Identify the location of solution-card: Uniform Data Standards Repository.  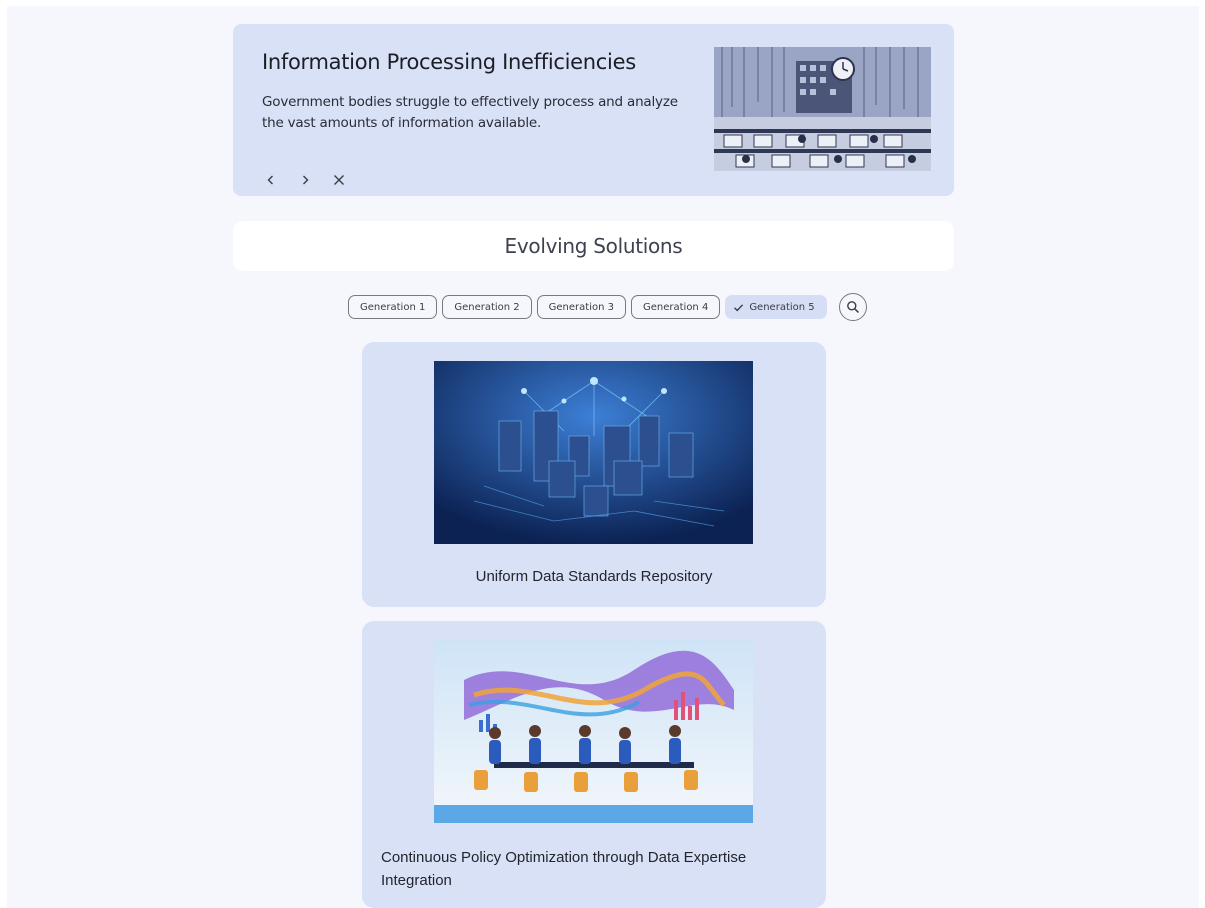
(594, 474).